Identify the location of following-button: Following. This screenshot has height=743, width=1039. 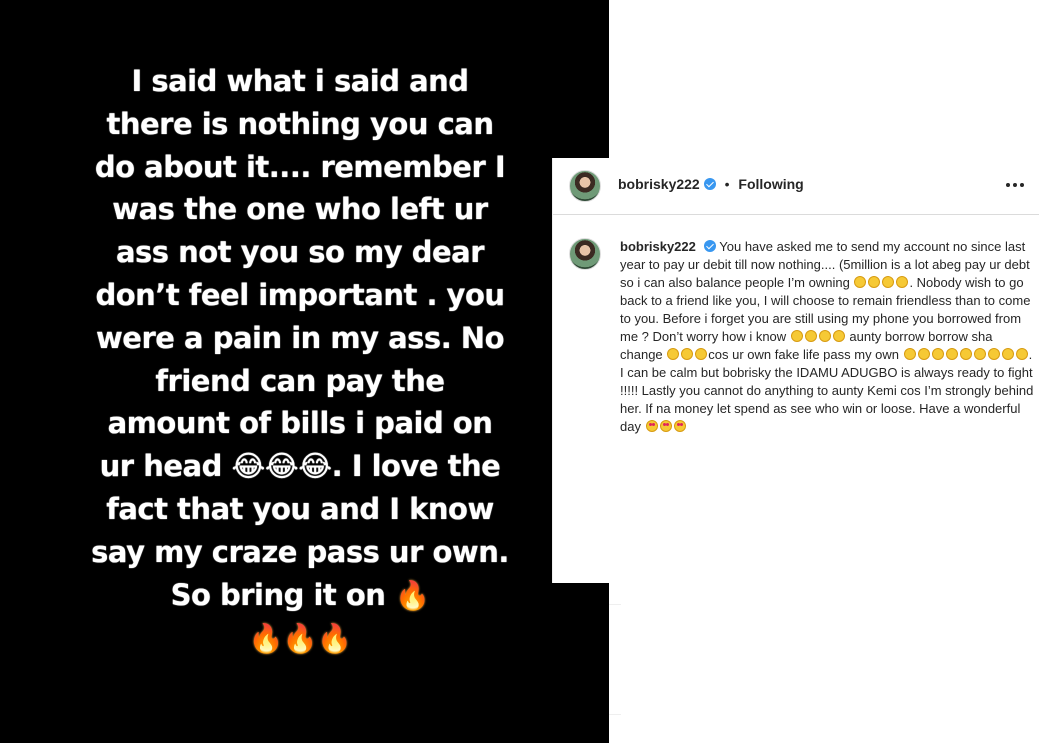
(770, 184).